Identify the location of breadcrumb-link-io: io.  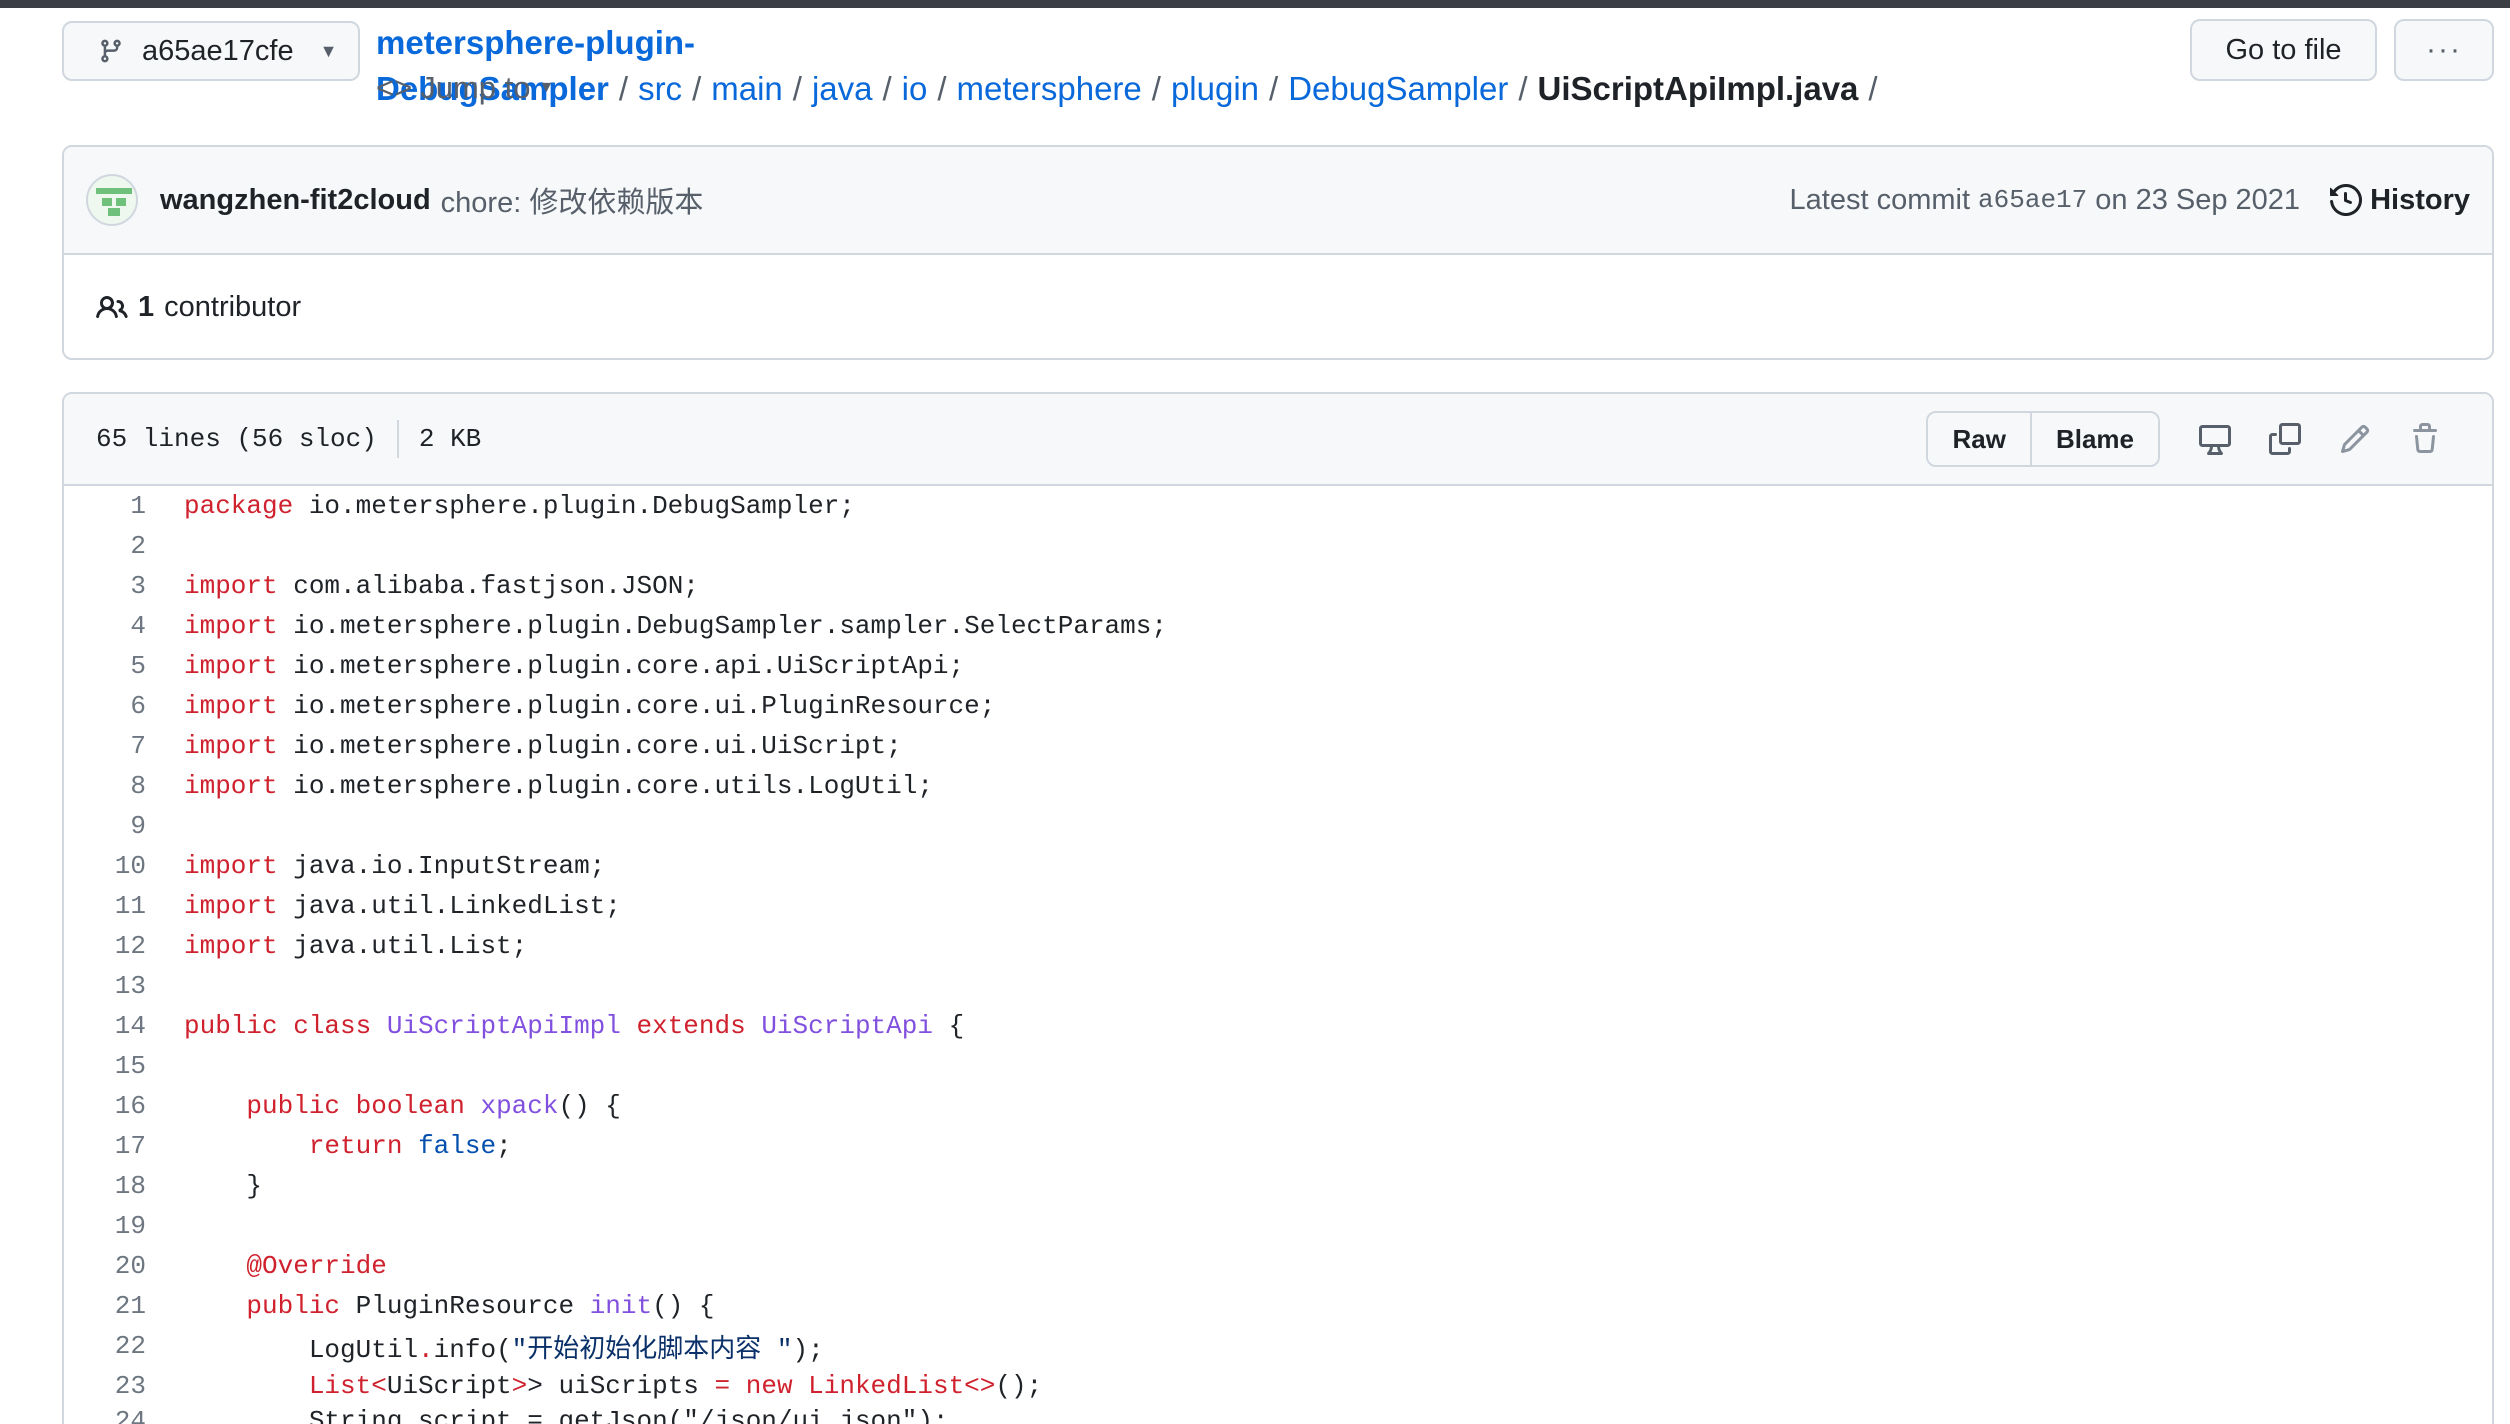
(915, 88).